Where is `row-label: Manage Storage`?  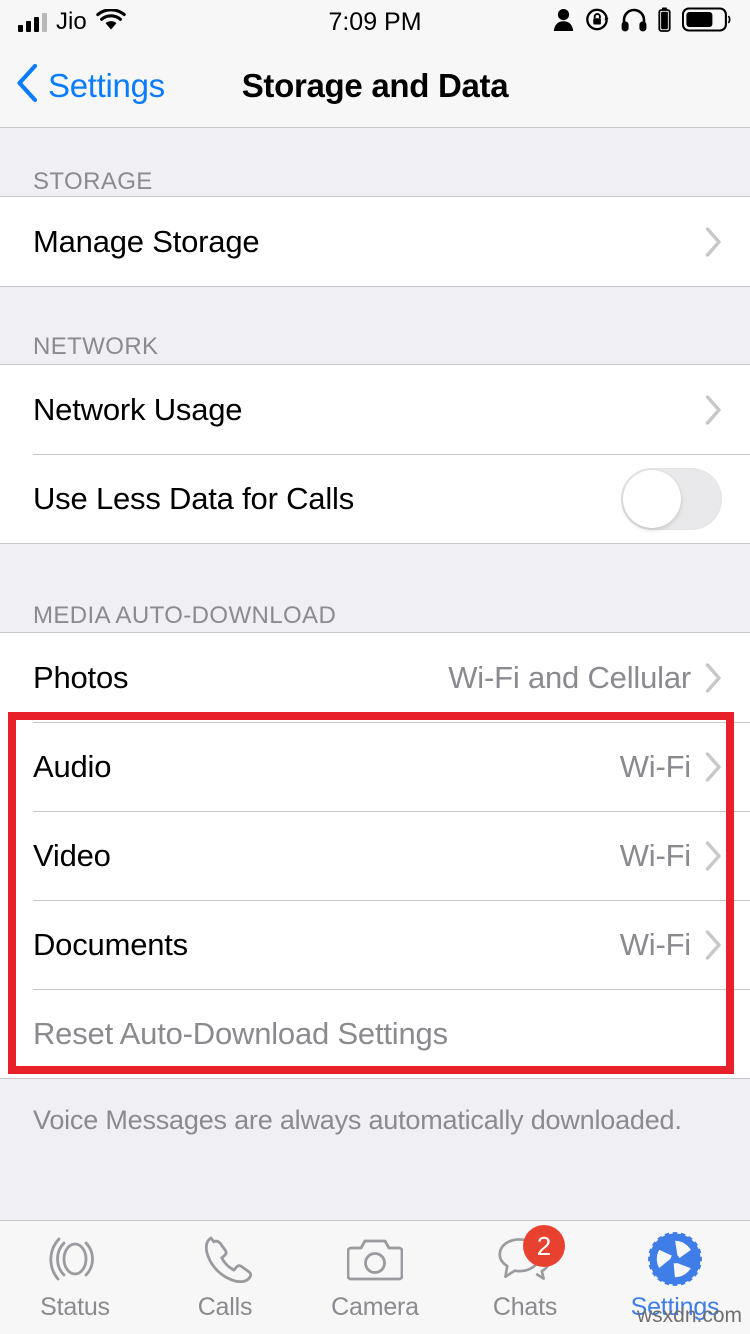 row-label: Manage Storage is located at coordinates (146, 241).